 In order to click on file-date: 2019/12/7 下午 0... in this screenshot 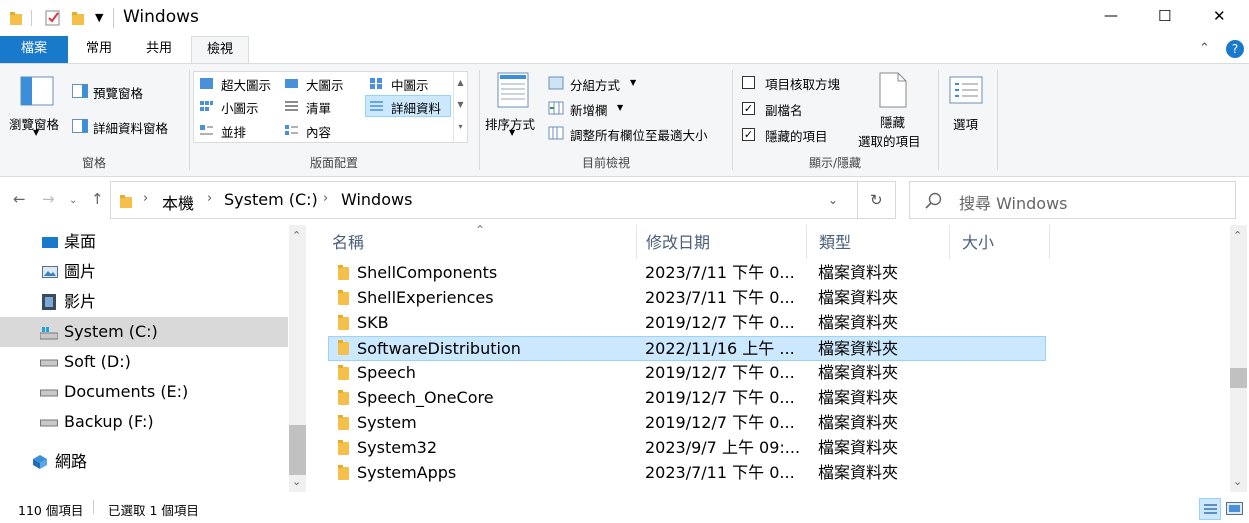, I will do `click(720, 397)`.